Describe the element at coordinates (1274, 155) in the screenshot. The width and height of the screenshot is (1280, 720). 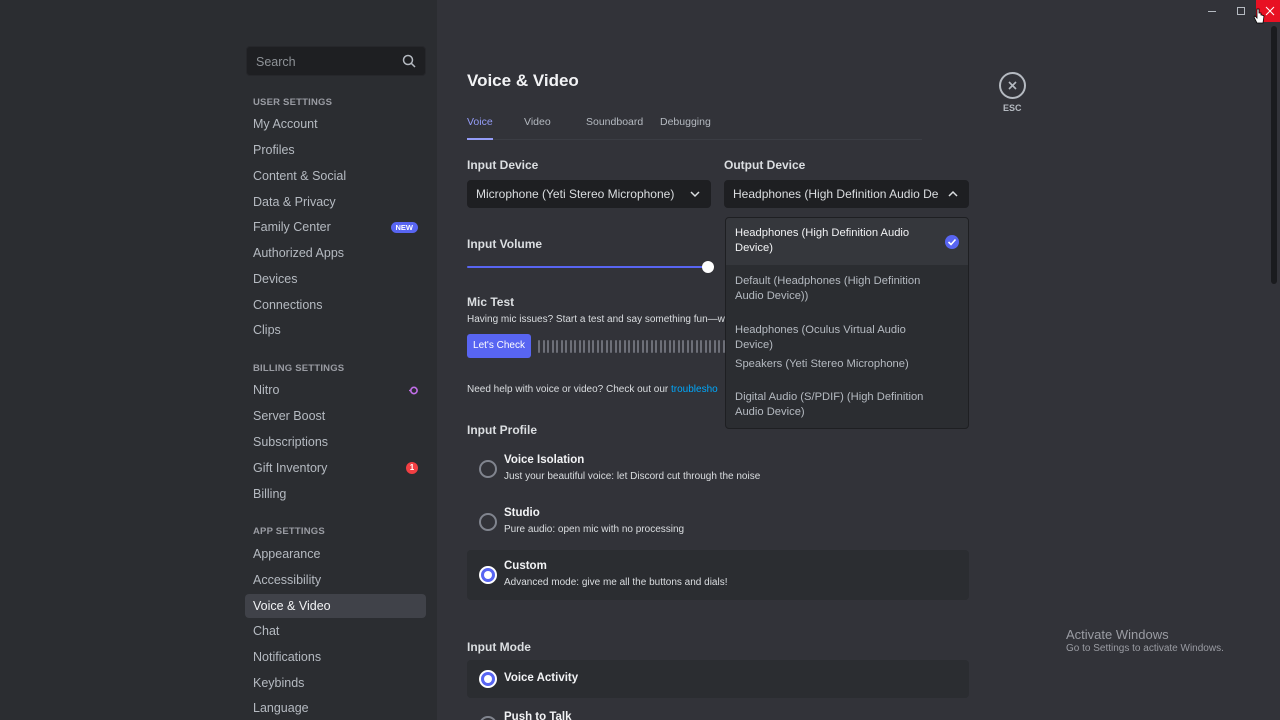
I see `scrollbar` at that location.